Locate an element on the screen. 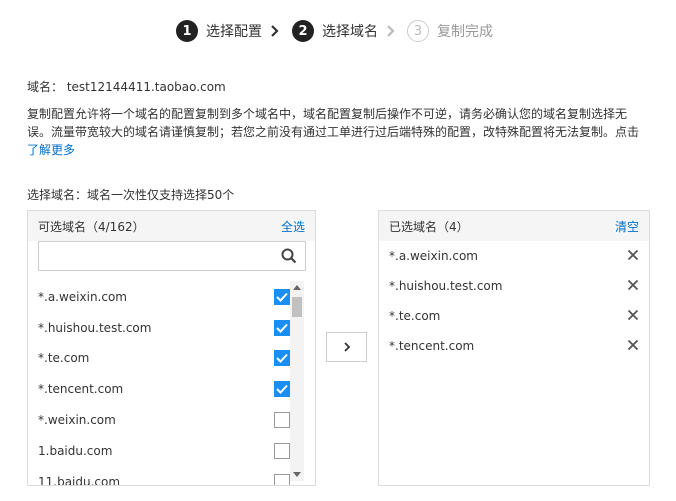  available-domains-title: 可选域名（4/162） is located at coordinates (91, 226).